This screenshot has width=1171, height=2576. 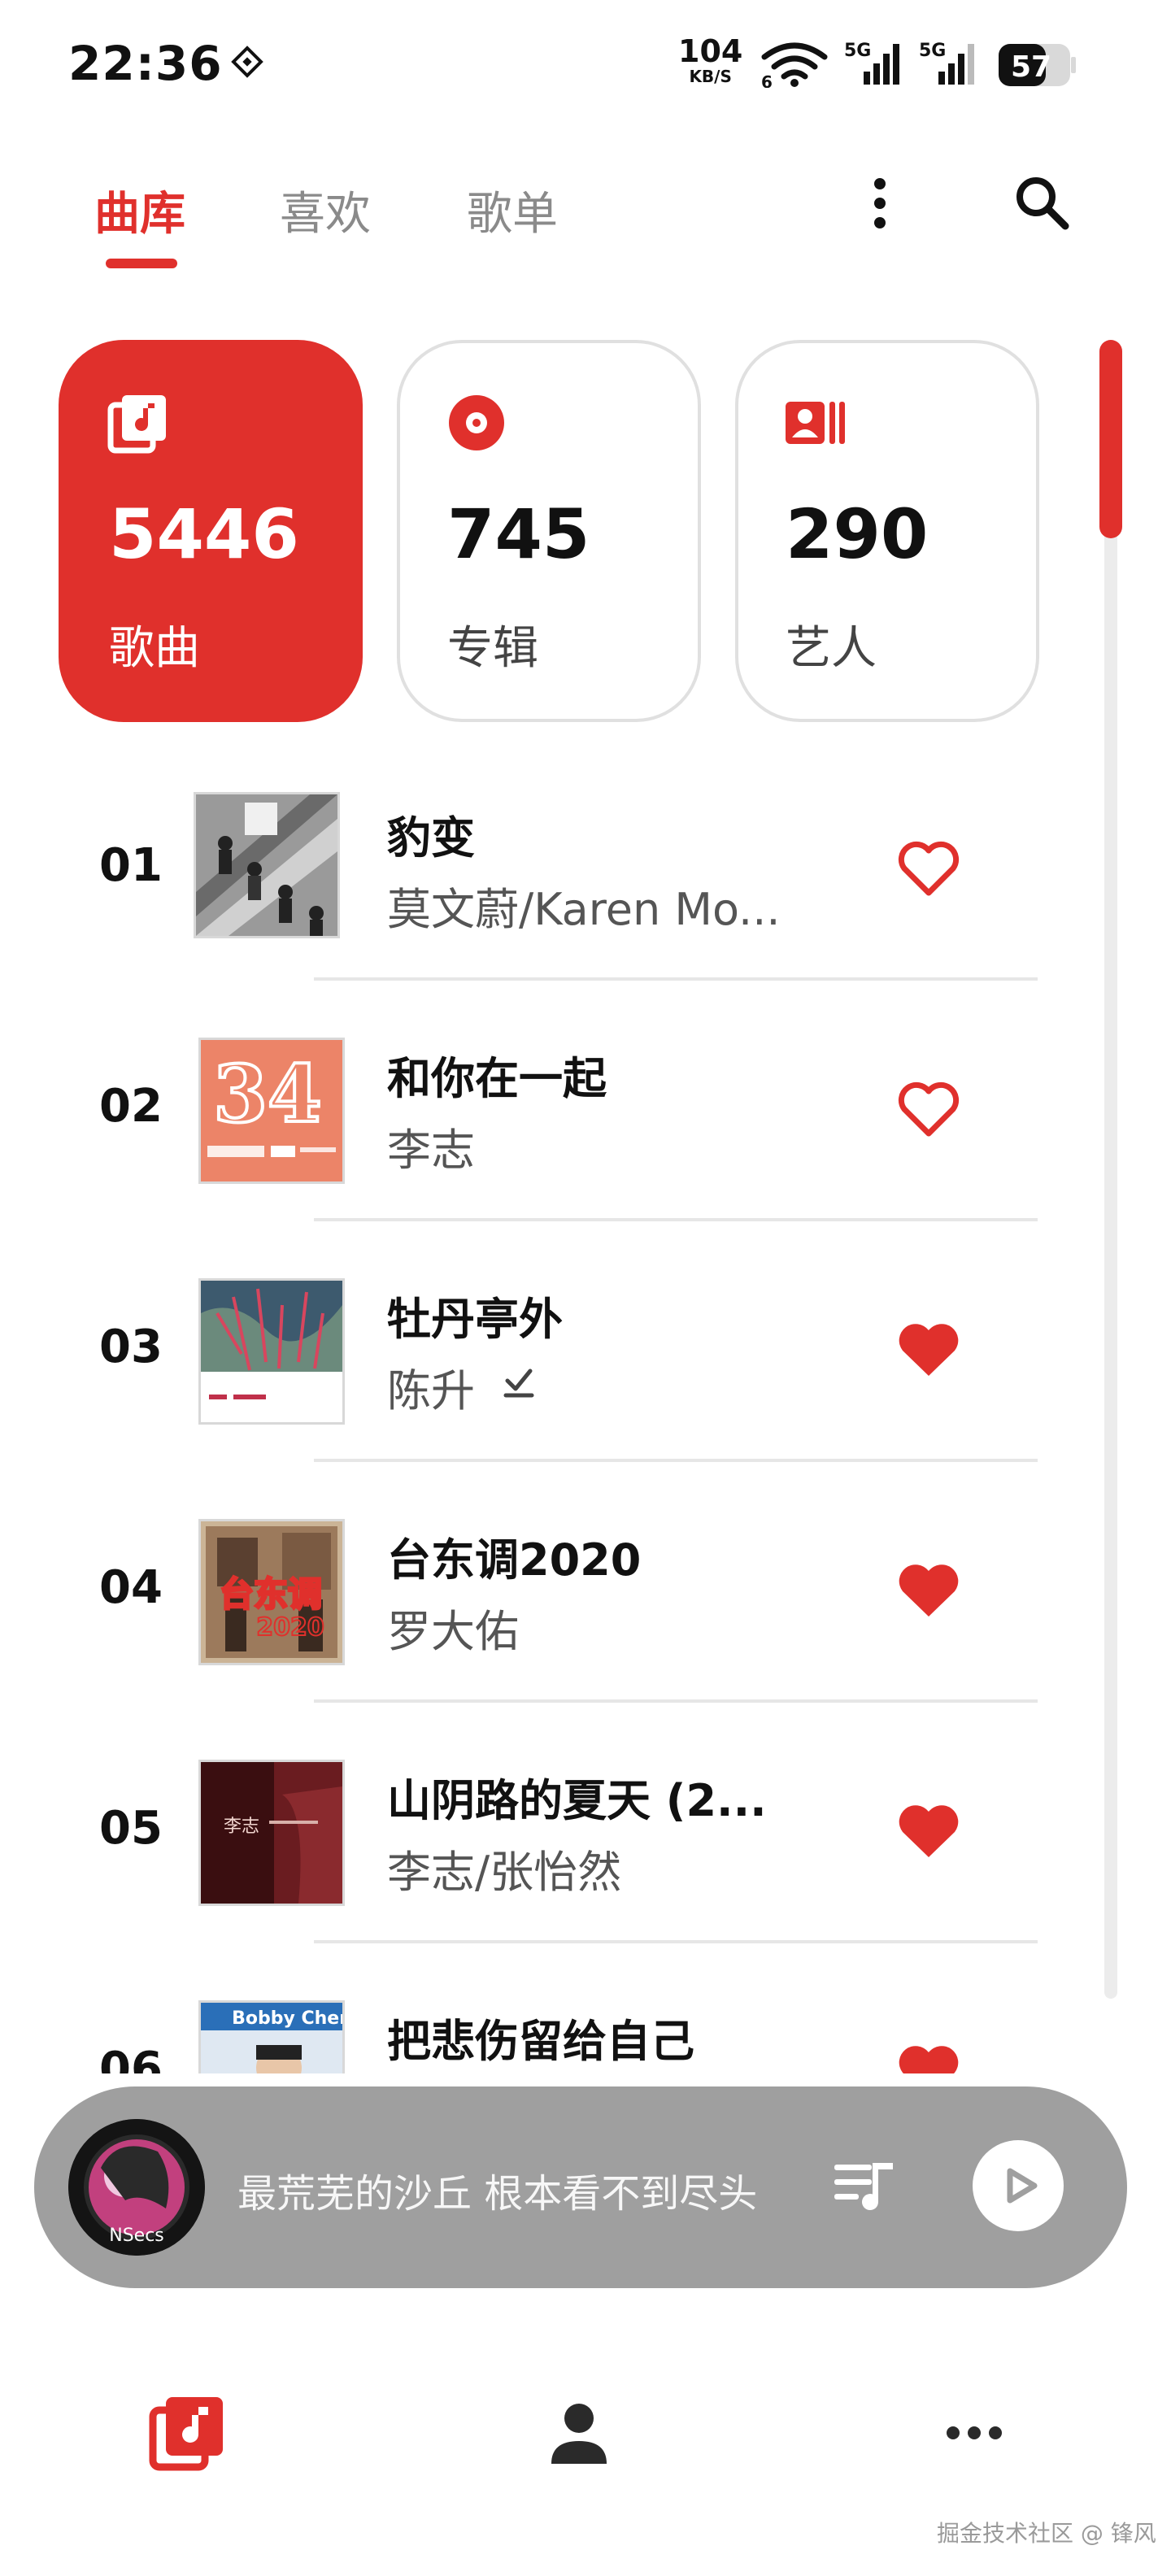 What do you see at coordinates (431, 1151) in the screenshot?
I see `song-artist: 李志` at bounding box center [431, 1151].